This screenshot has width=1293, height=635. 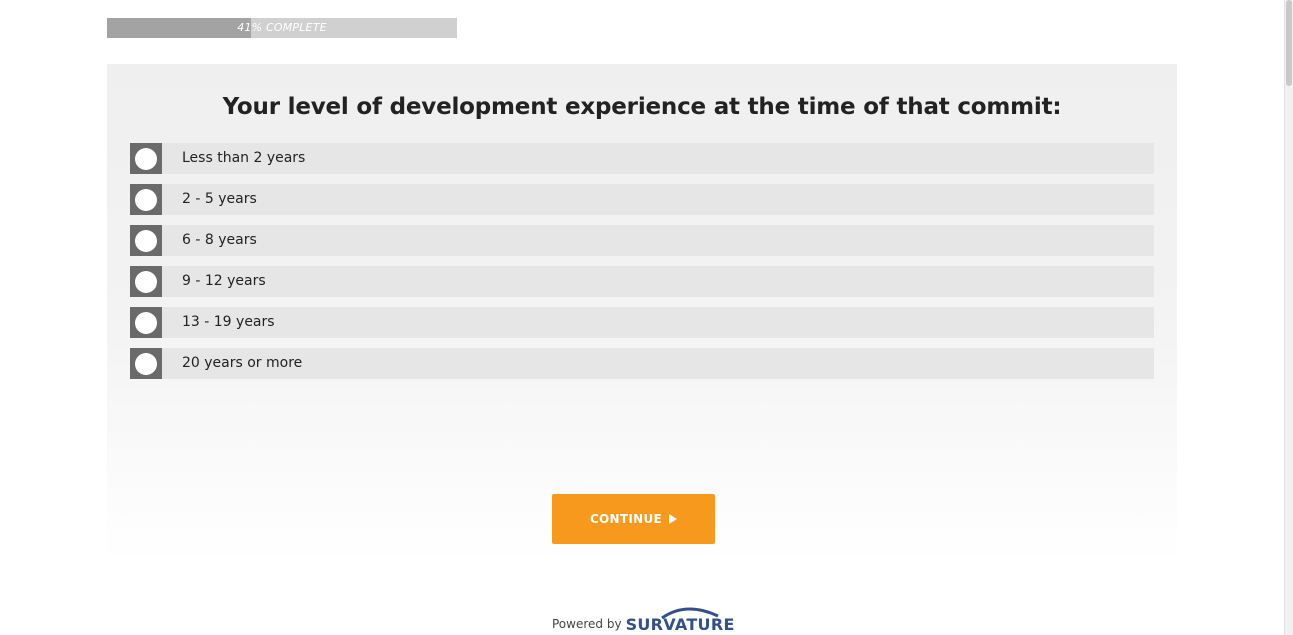 What do you see at coordinates (219, 240) in the screenshot?
I see `answer-option-label: 6 - 8 years` at bounding box center [219, 240].